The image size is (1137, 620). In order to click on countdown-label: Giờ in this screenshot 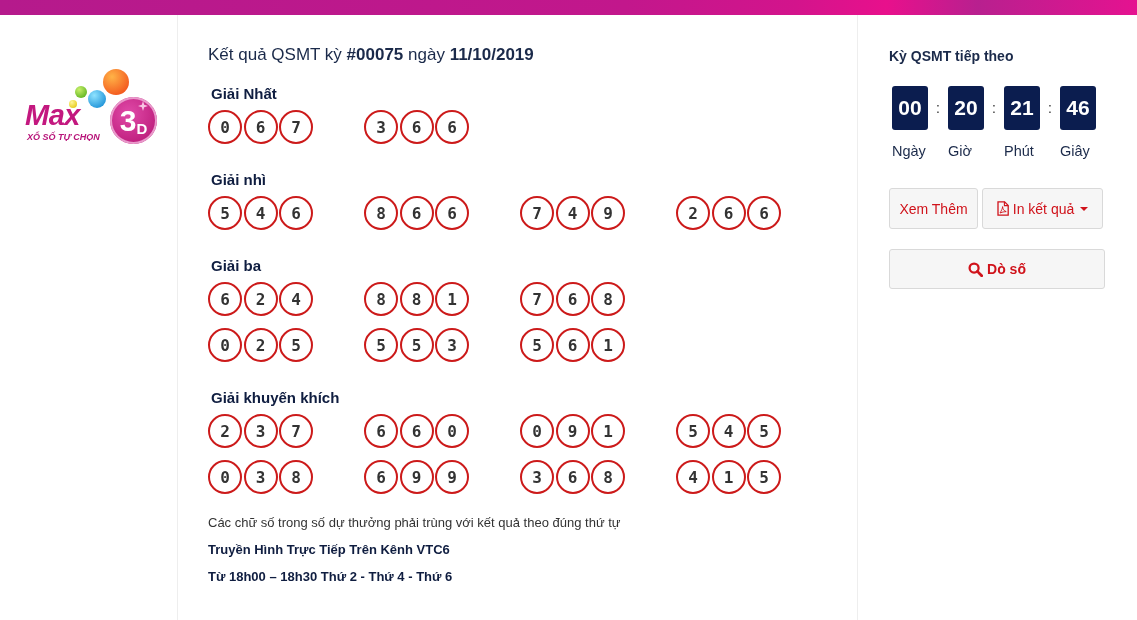, I will do `click(960, 151)`.